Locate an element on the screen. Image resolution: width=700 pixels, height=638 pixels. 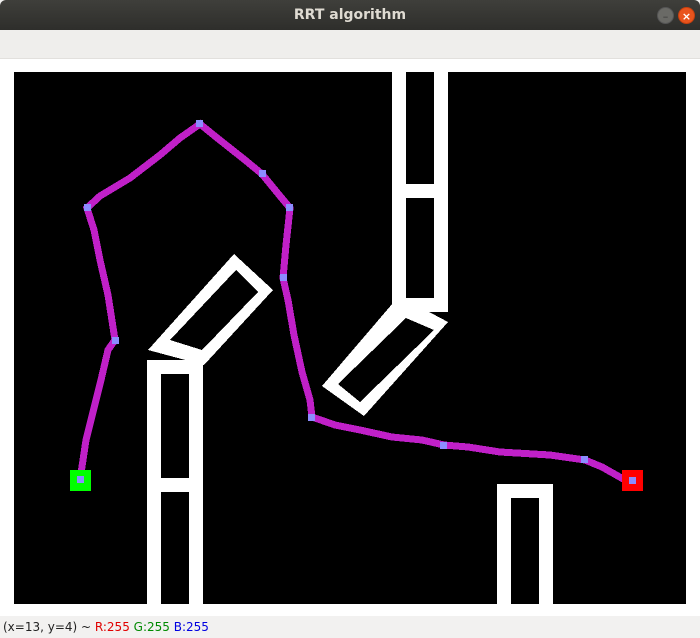
status-bar: (x=13, y=4) ~ R:255 G:255 B:255 is located at coordinates (350, 627).